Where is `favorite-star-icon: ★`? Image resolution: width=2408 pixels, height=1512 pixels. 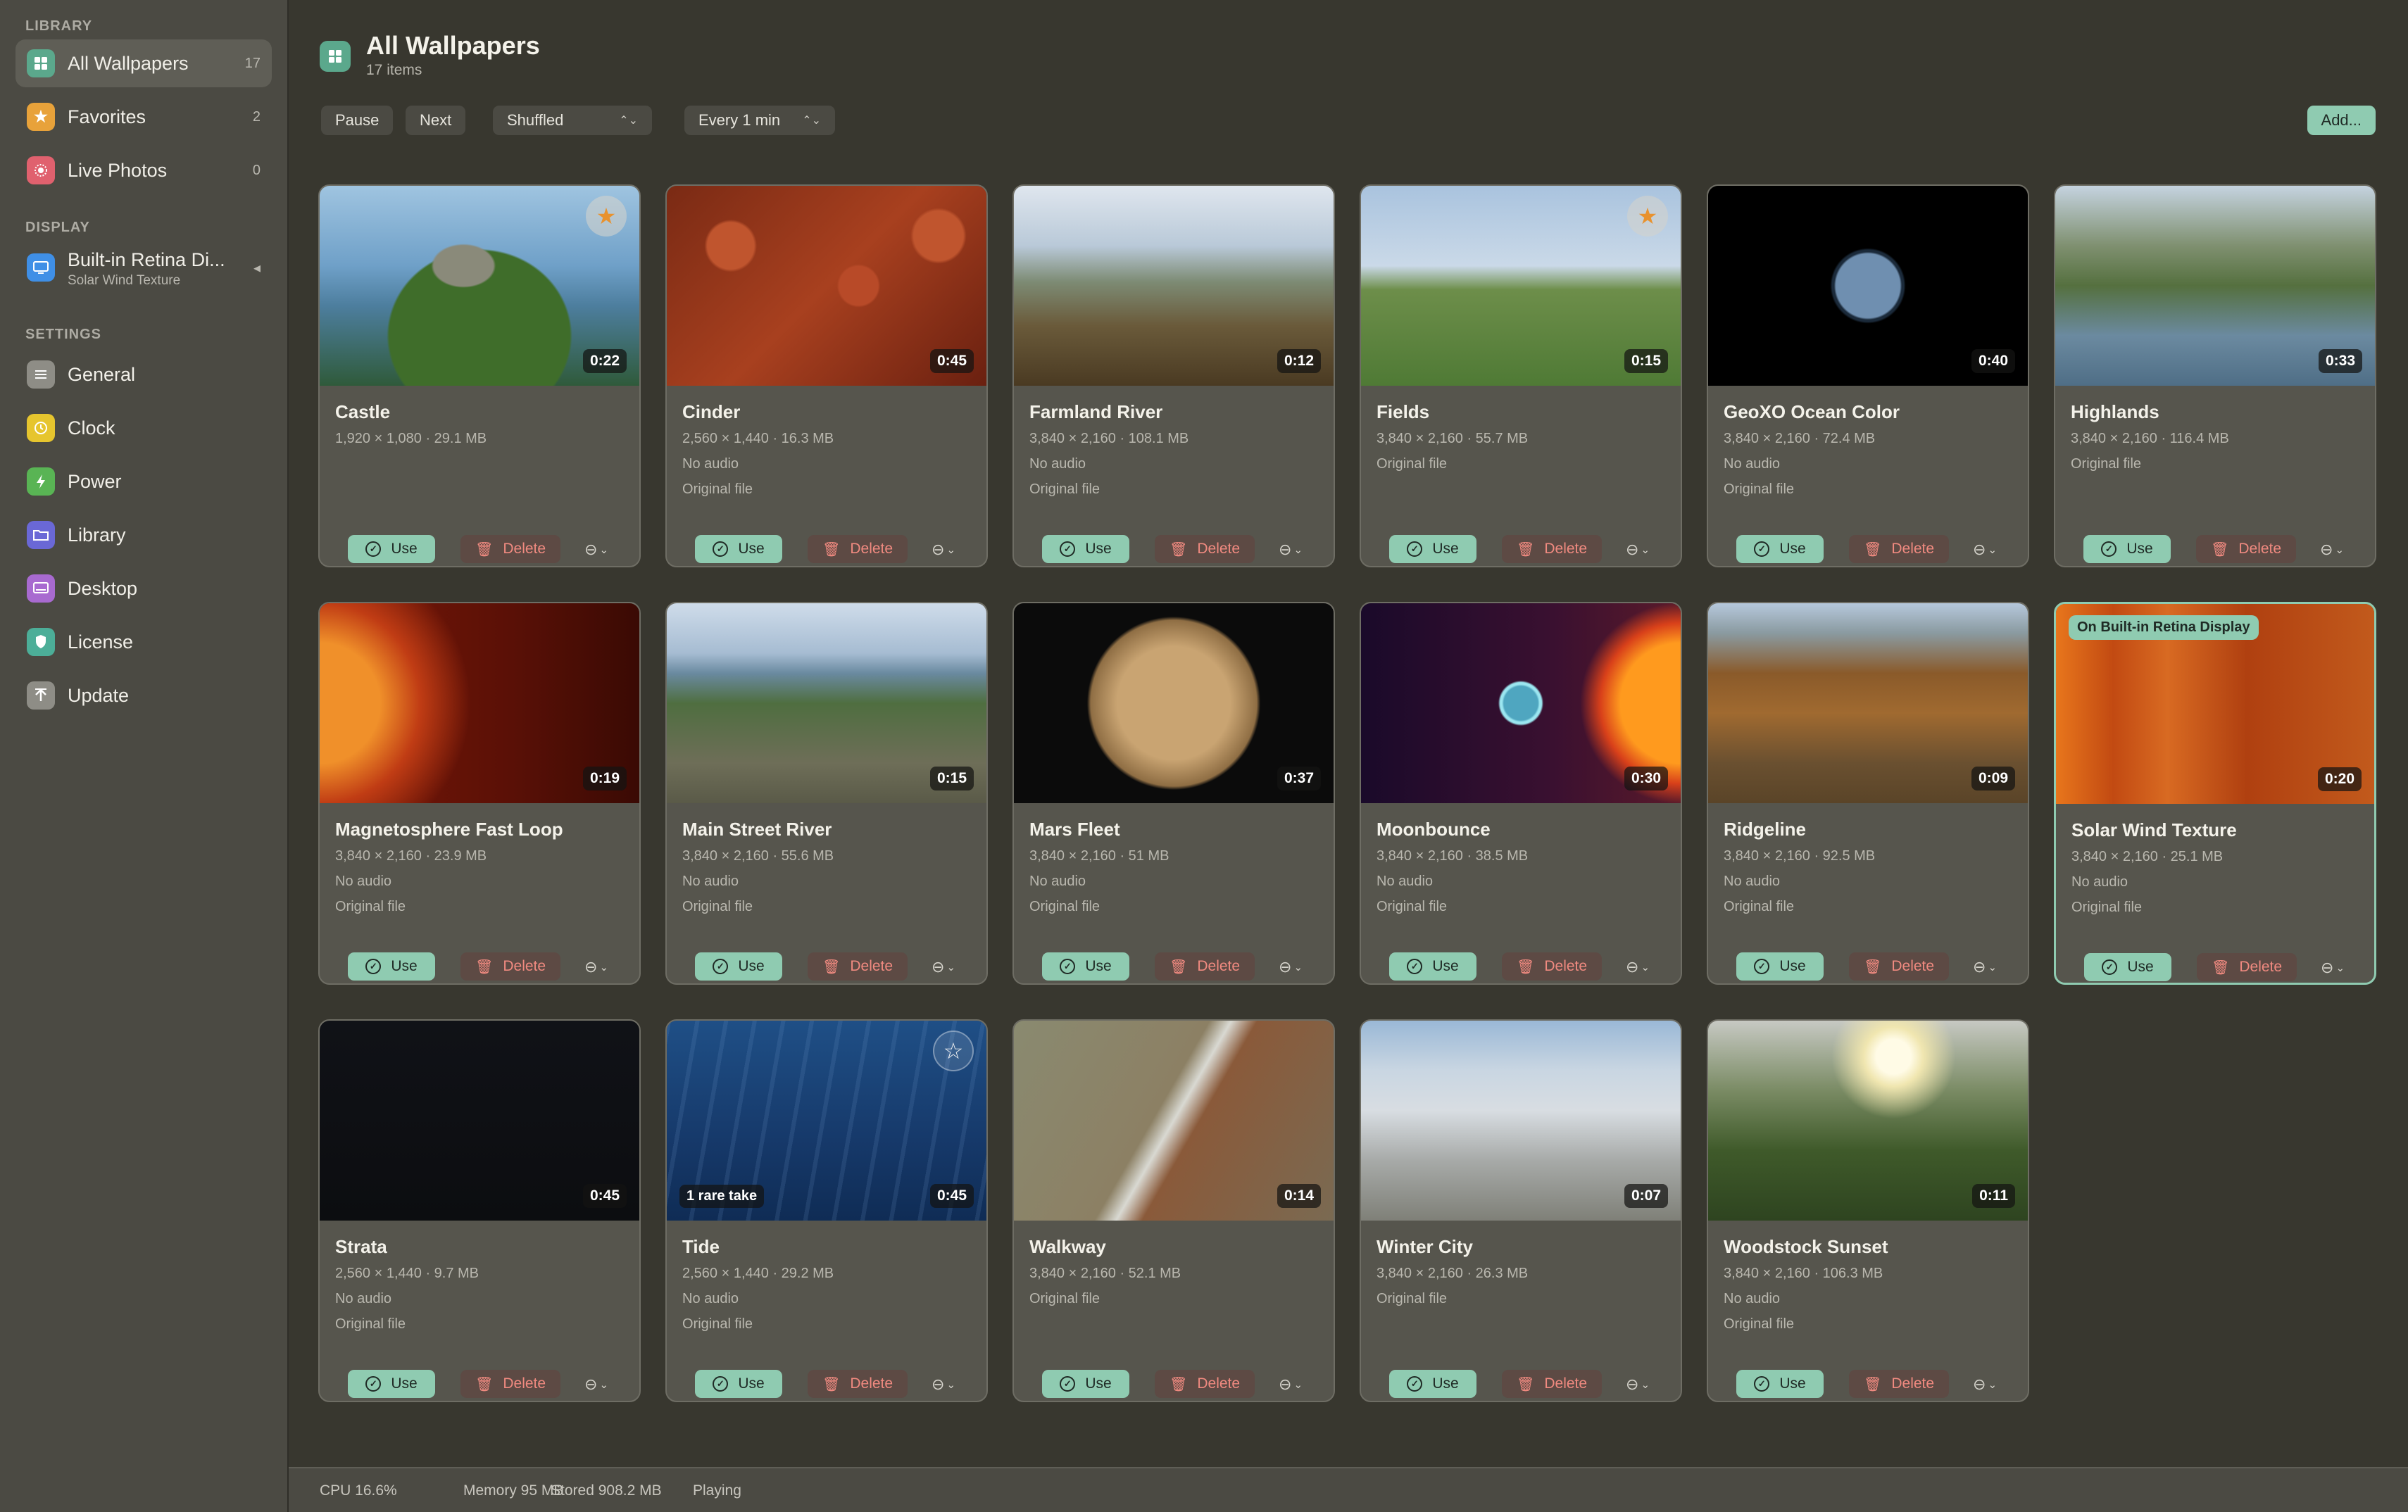
favorite-star-icon: ★ is located at coordinates (1647, 216).